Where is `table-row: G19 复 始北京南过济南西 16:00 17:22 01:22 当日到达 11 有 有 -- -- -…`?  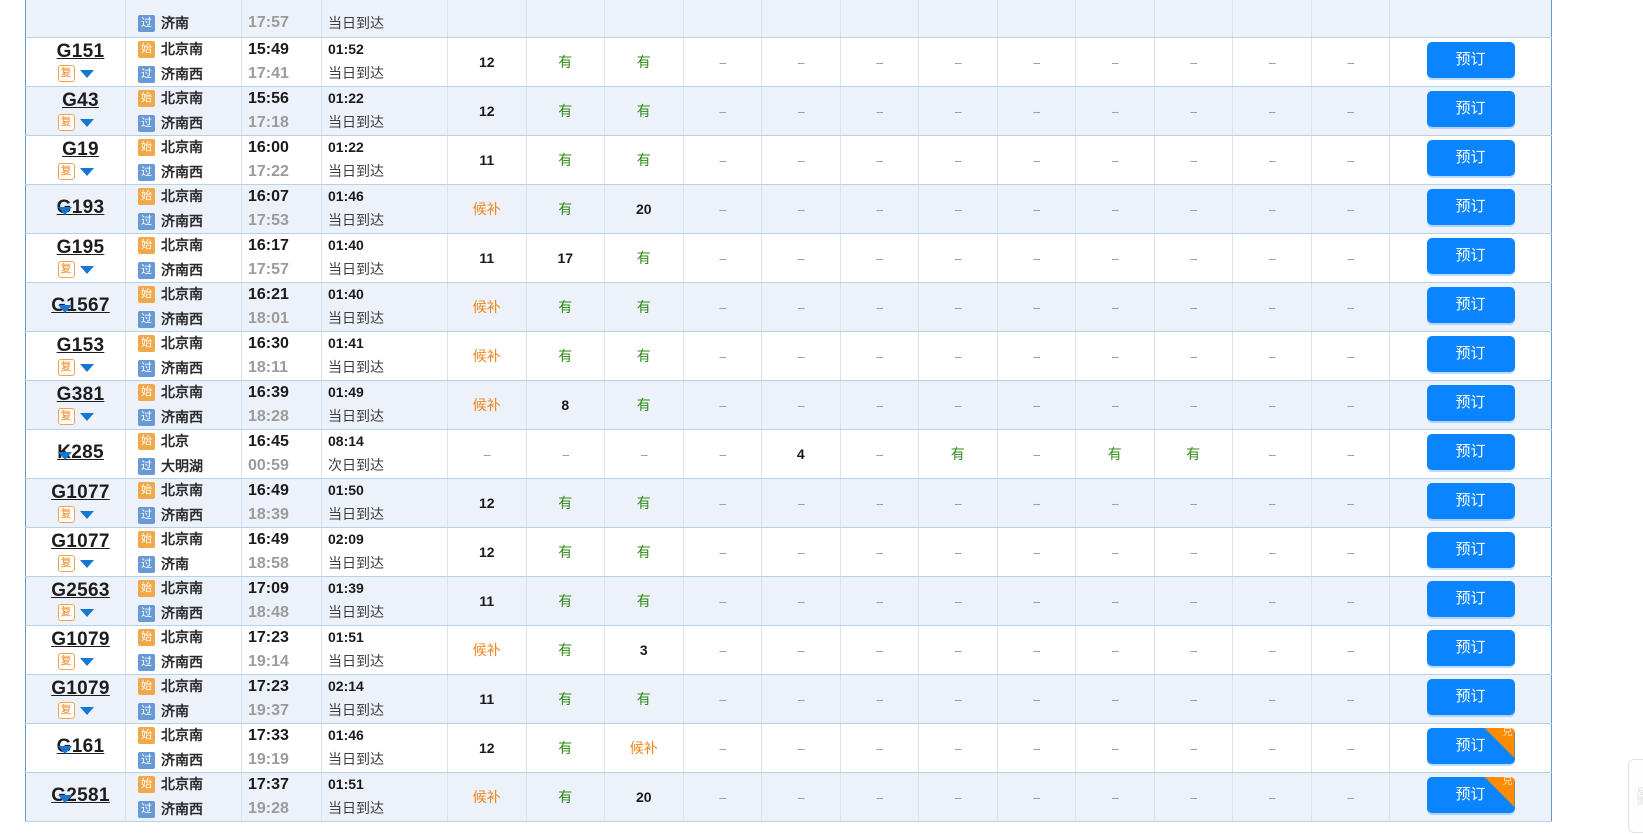 table-row: G19 复 始北京南过济南西 16:00 17:22 01:22 当日到达 11 有 有 -- -- -… is located at coordinates (788, 160).